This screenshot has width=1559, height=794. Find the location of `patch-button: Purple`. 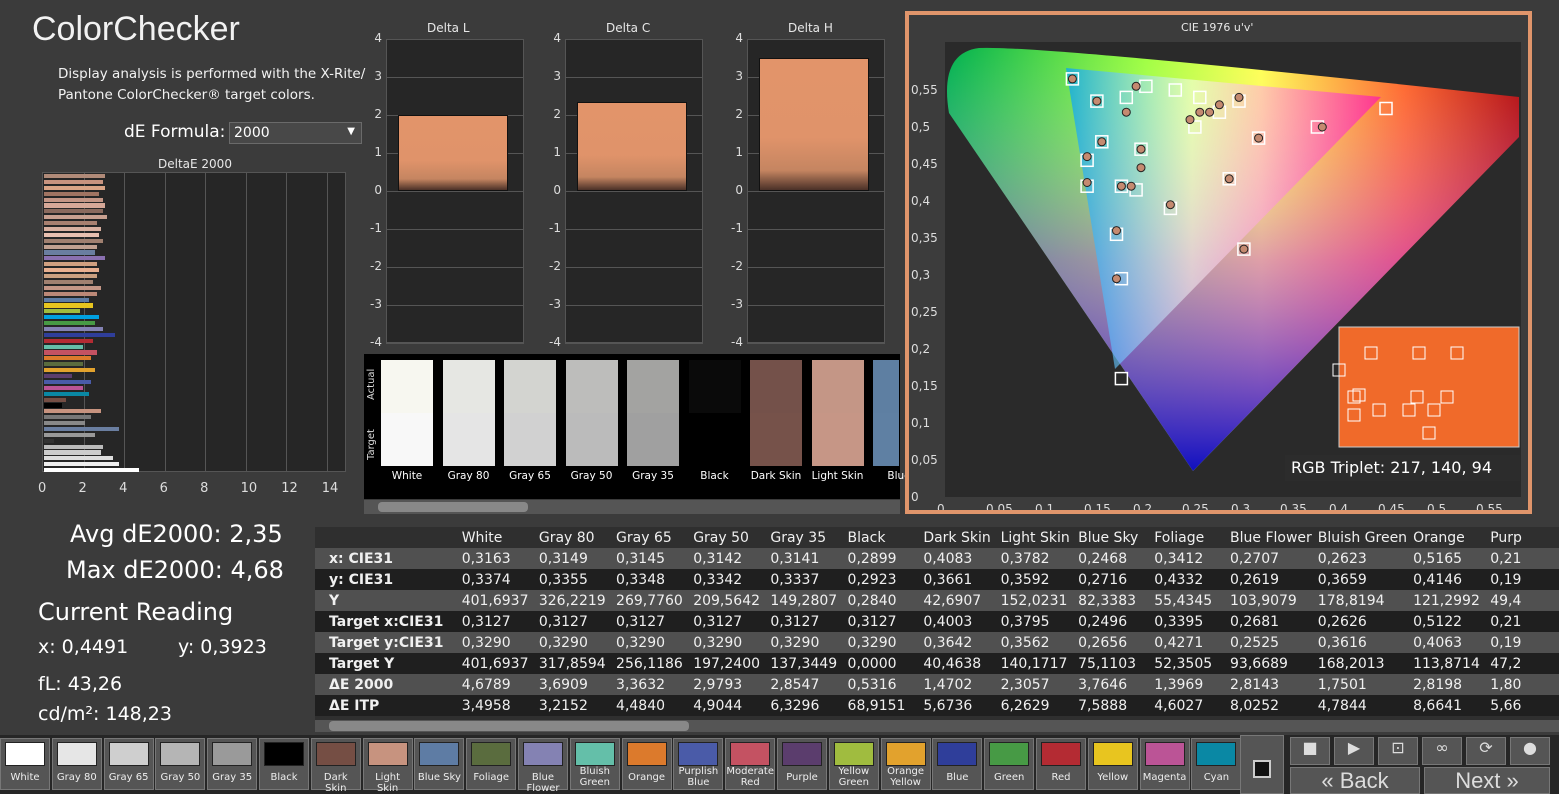

patch-button: Purple is located at coordinates (802, 764).